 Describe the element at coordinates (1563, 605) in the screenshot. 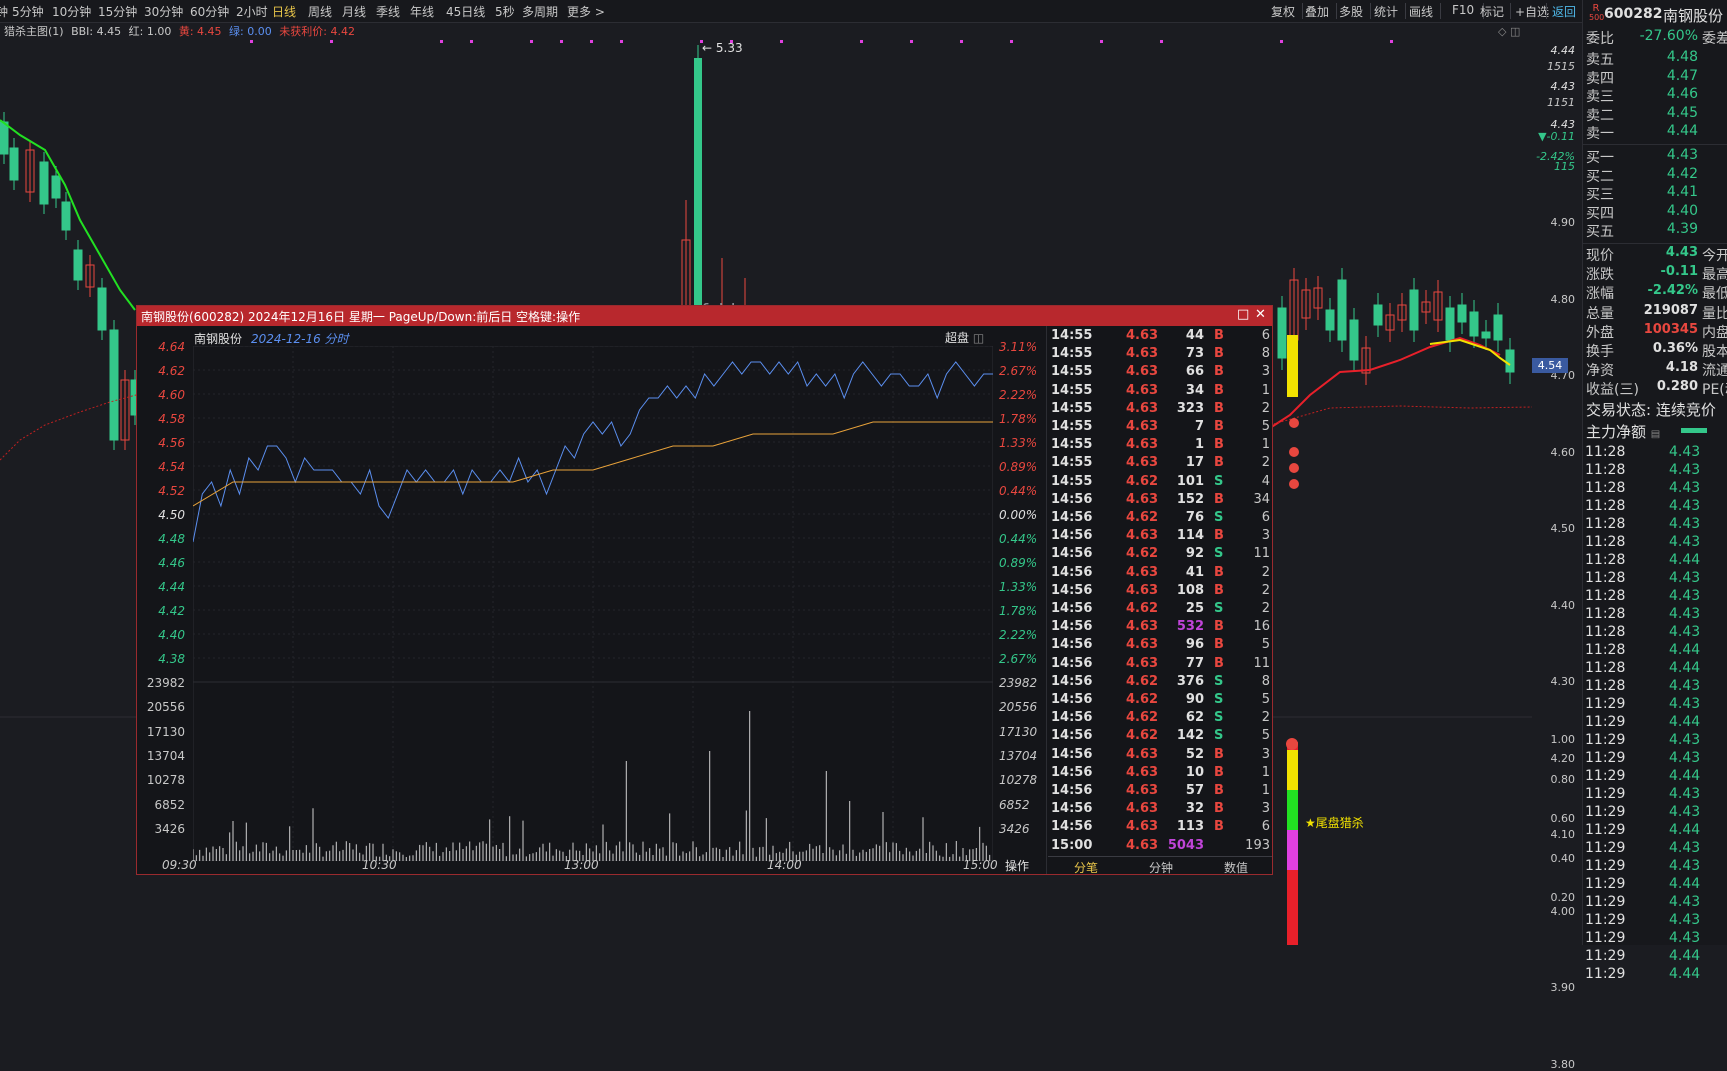

I see `price-tick: 4.40` at that location.